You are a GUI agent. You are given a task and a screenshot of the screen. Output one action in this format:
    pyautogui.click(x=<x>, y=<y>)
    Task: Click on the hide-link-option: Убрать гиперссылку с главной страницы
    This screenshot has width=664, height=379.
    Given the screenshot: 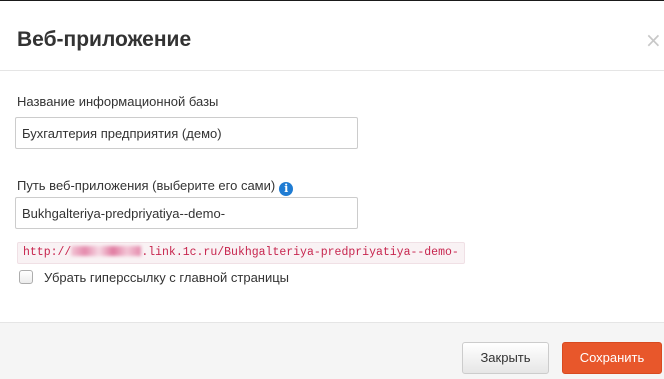 What is the action you would take?
    pyautogui.click(x=154, y=277)
    